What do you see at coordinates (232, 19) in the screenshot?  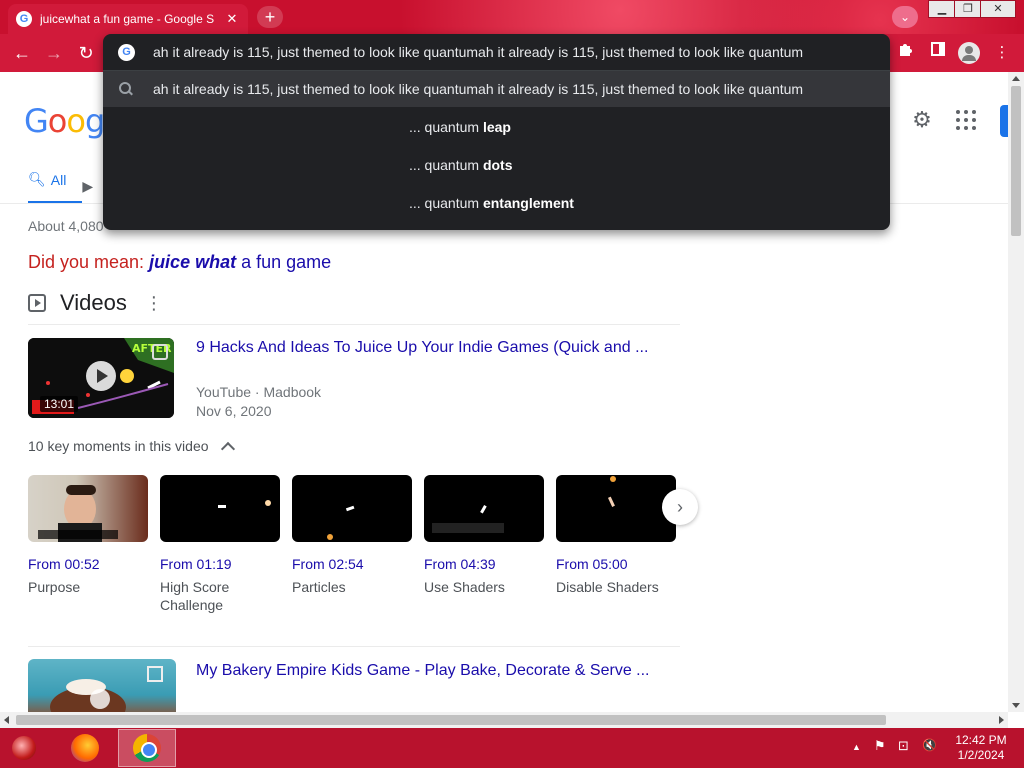 I see `tab-close-icon: ✕` at bounding box center [232, 19].